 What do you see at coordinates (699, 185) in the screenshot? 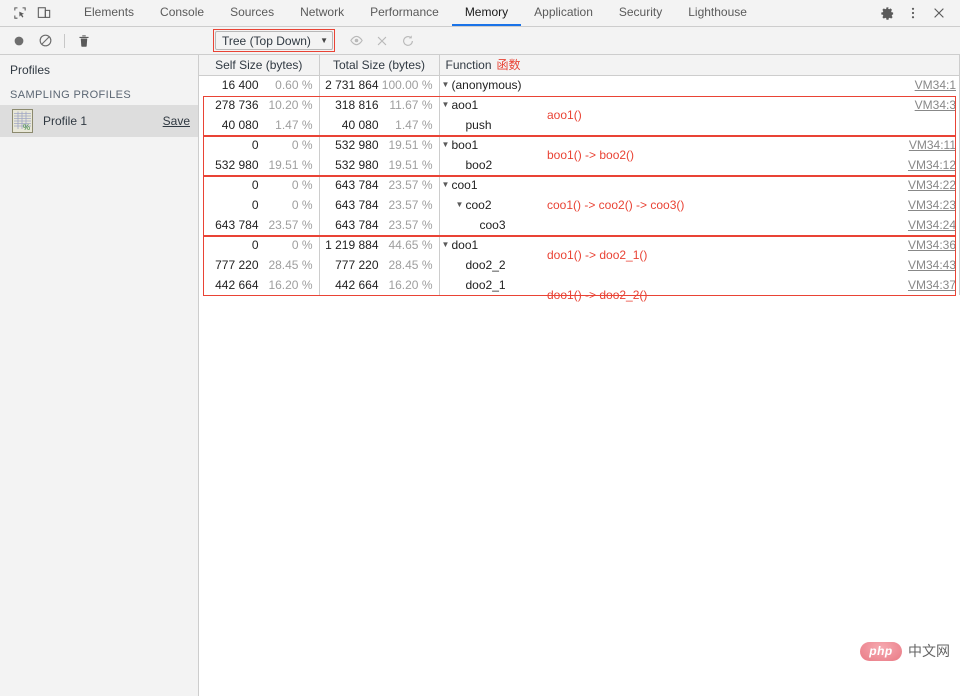
I see `cell-function: ▼ coo1 VM34:22` at bounding box center [699, 185].